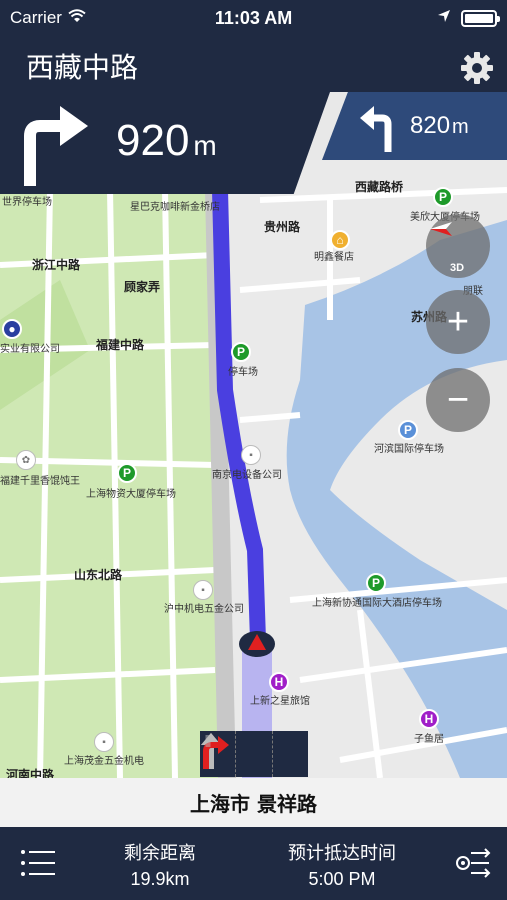 This screenshot has width=507, height=900. Describe the element at coordinates (153, 140) in the screenshot. I see `next-turn-distance-value: 920` at that location.